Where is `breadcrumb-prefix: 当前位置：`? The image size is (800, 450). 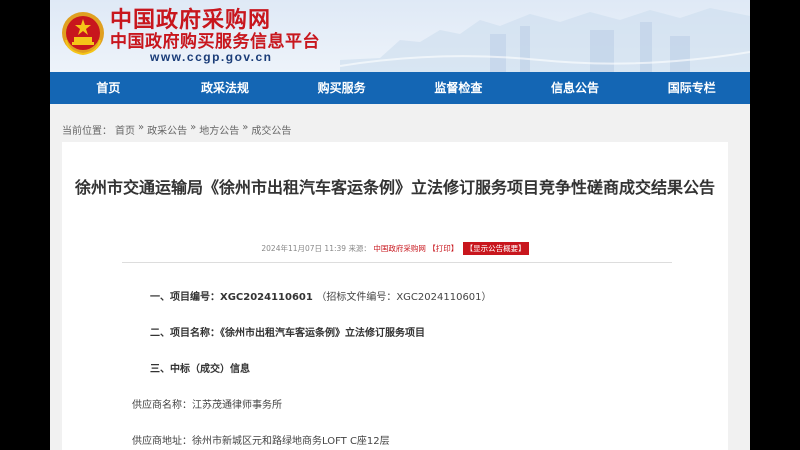
breadcrumb-prefix: 当前位置： is located at coordinates (87, 131).